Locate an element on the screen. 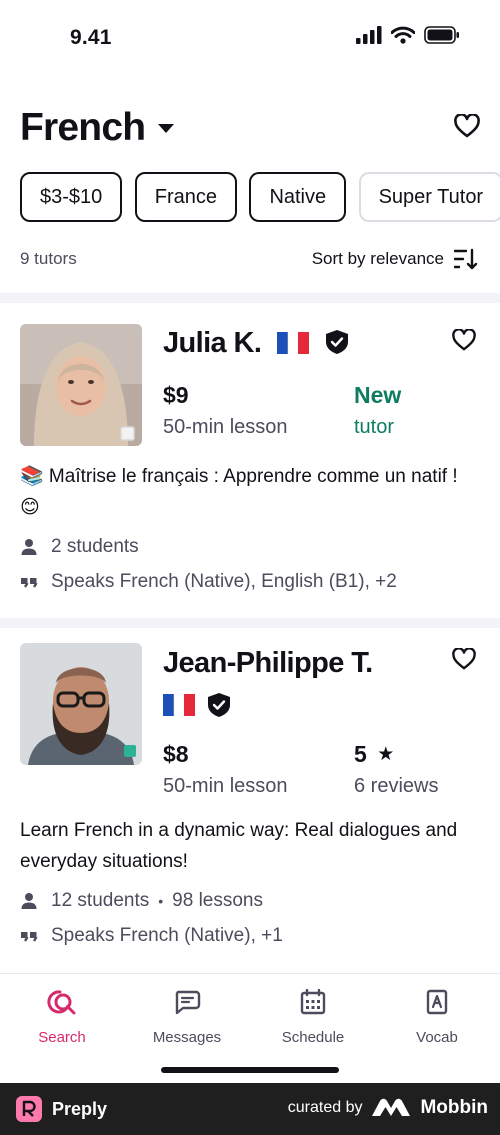 This screenshot has width=500, height=1135. lessons-count: 98 lessons is located at coordinates (217, 900).